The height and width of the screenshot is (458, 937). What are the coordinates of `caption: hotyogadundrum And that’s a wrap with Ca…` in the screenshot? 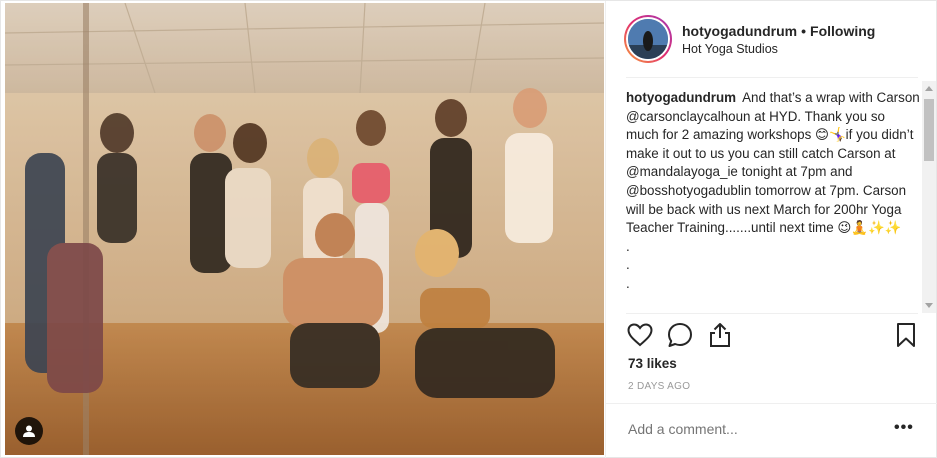 It's located at (773, 191).